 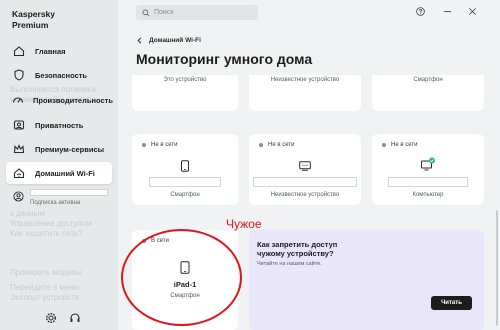 I want to click on scrollbar, so click(x=497, y=268).